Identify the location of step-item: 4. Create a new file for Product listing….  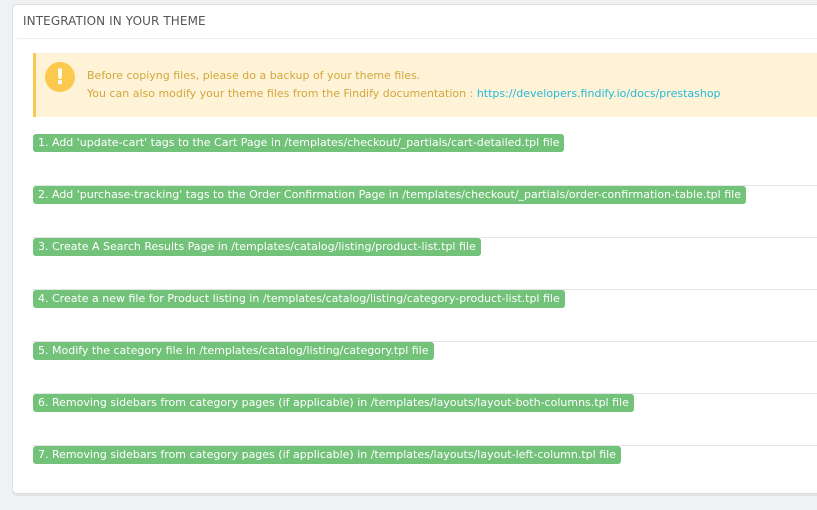
(425, 316).